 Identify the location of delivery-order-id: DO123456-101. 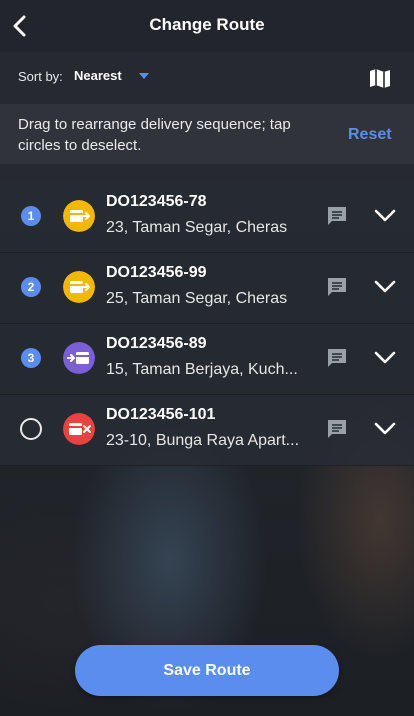
(161, 414).